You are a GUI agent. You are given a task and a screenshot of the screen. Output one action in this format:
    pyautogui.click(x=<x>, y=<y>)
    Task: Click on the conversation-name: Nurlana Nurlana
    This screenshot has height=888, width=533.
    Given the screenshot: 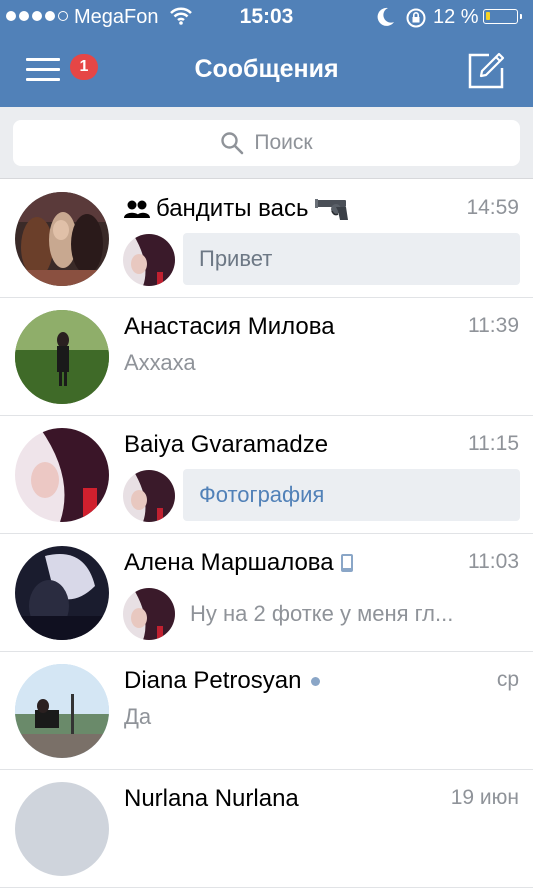 What is the action you would take?
    pyautogui.click(x=211, y=798)
    